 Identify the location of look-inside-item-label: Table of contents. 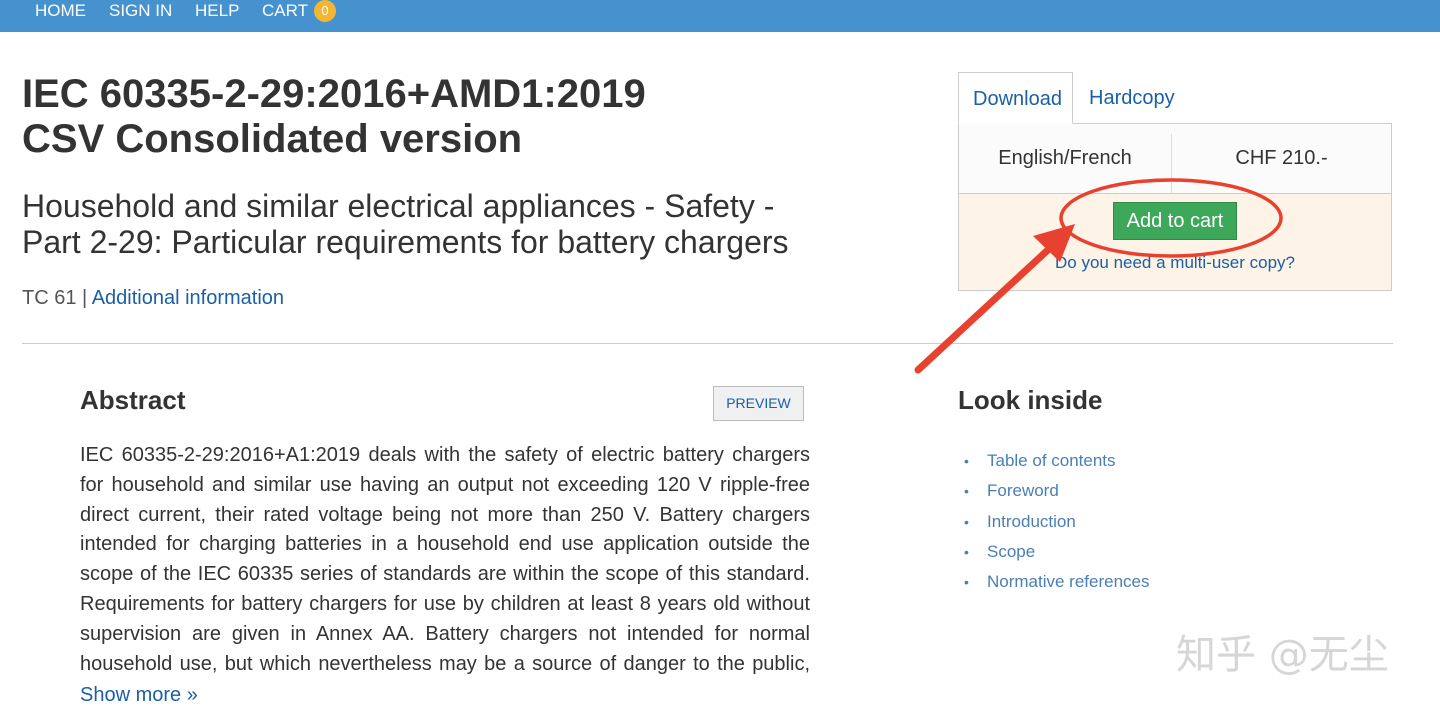
(1051, 460).